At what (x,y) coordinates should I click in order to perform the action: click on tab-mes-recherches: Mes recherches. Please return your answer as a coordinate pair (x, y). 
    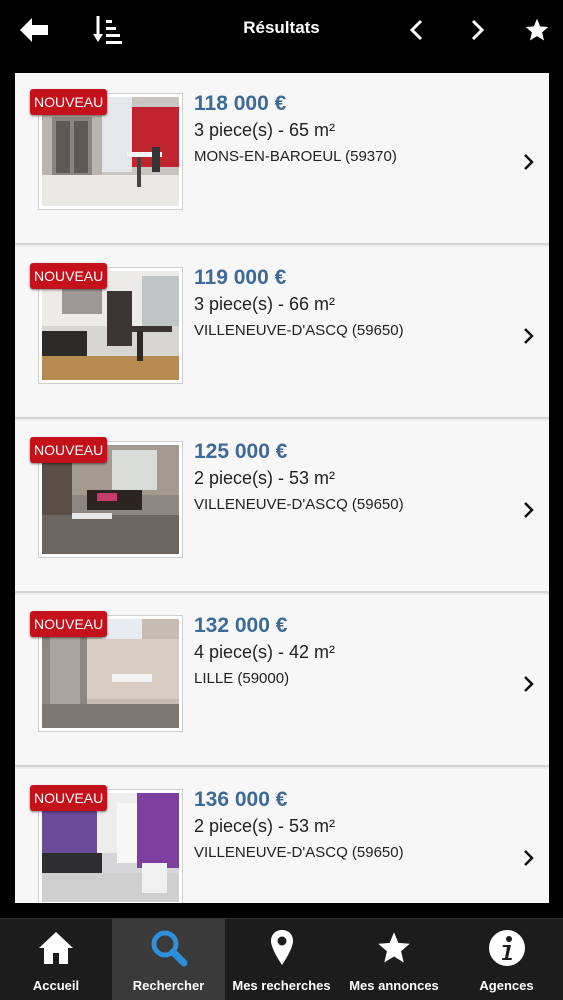
    Looking at the image, I should click on (281, 959).